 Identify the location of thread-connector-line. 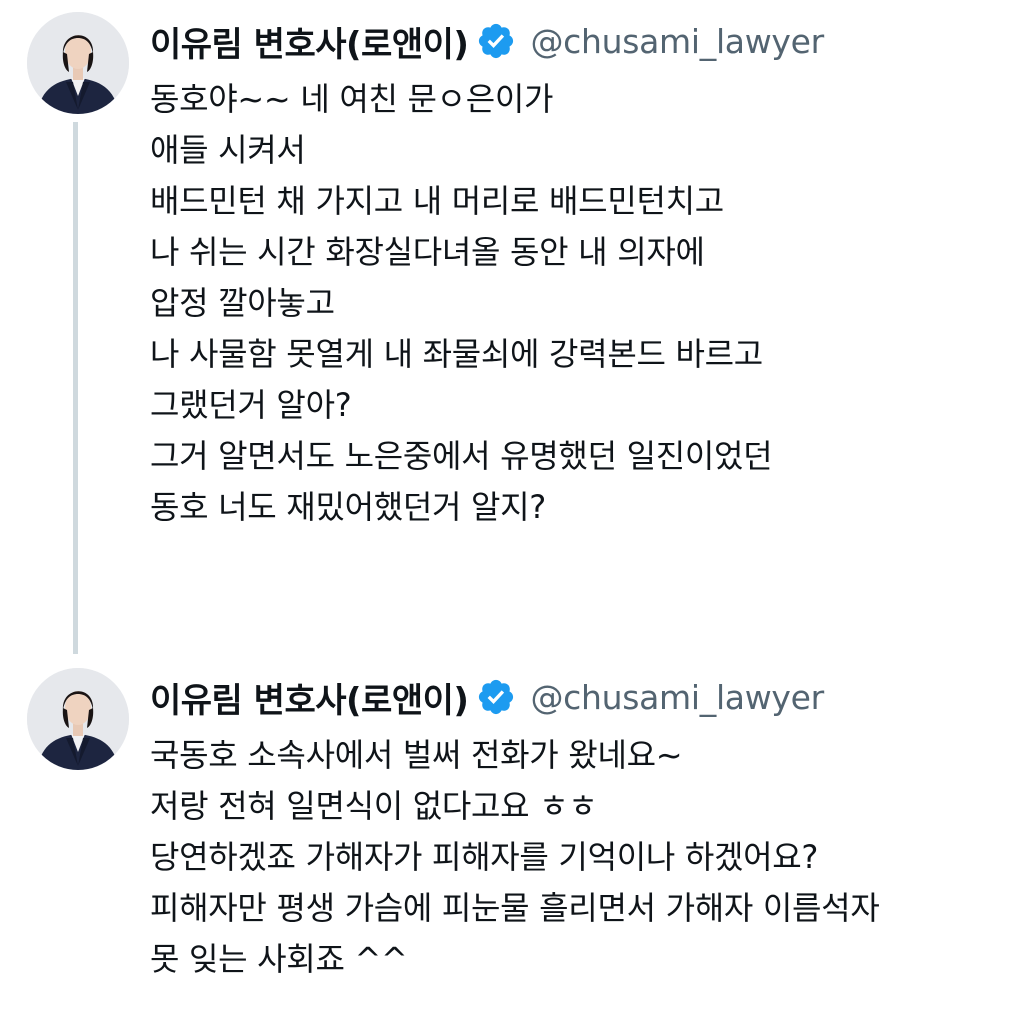
(75, 388).